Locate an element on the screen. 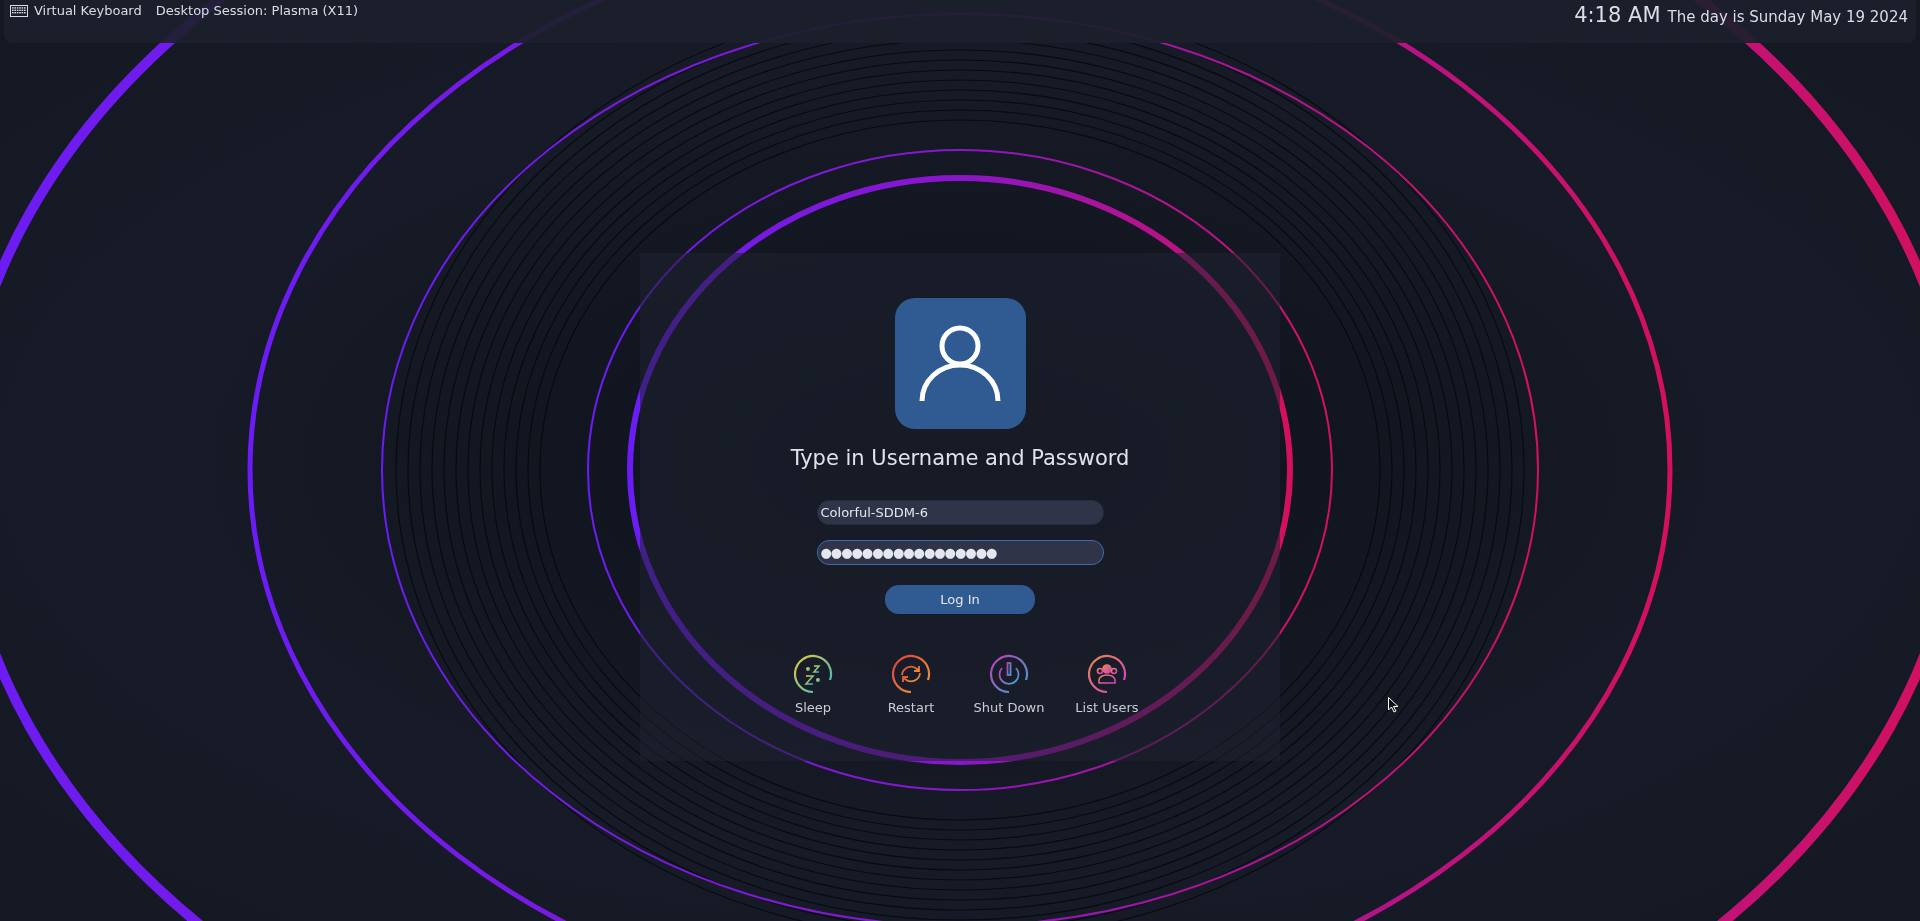 The image size is (1920, 921). users-button: List Users is located at coordinates (1107, 684).